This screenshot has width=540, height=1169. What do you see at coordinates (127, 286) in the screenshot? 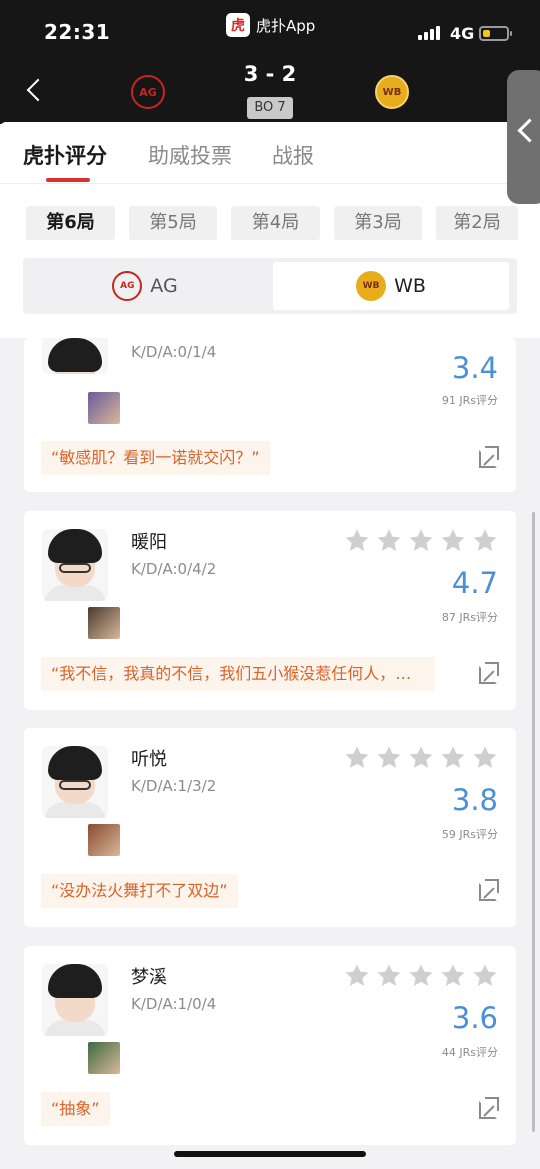
I see `ag-logo-icon: AG` at bounding box center [127, 286].